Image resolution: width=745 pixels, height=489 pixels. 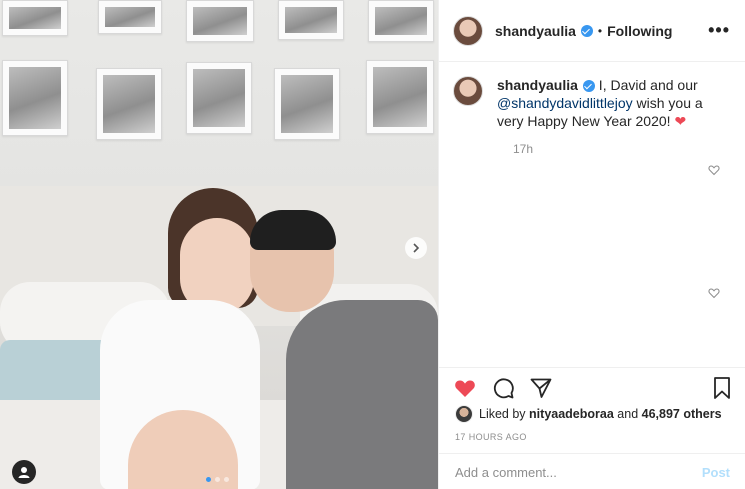 I want to click on likes-and: and, so click(x=628, y=414).